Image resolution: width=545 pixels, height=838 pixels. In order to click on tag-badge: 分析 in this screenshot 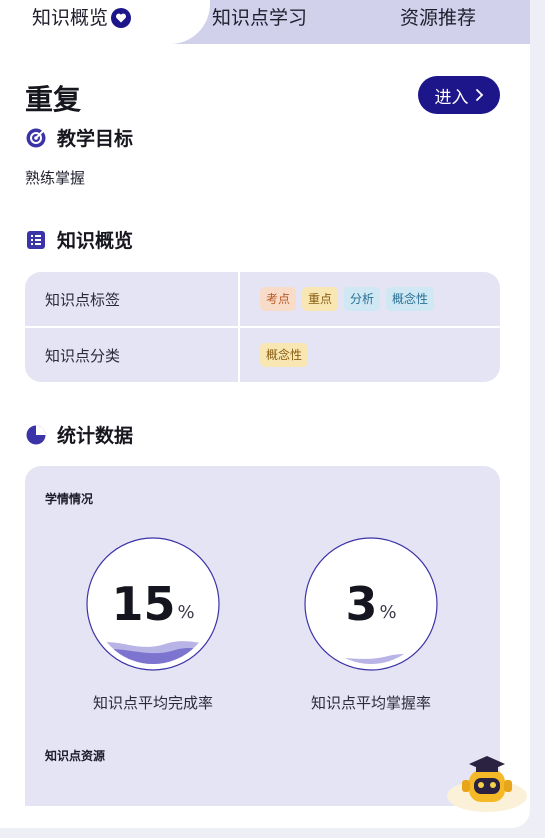, I will do `click(362, 299)`.